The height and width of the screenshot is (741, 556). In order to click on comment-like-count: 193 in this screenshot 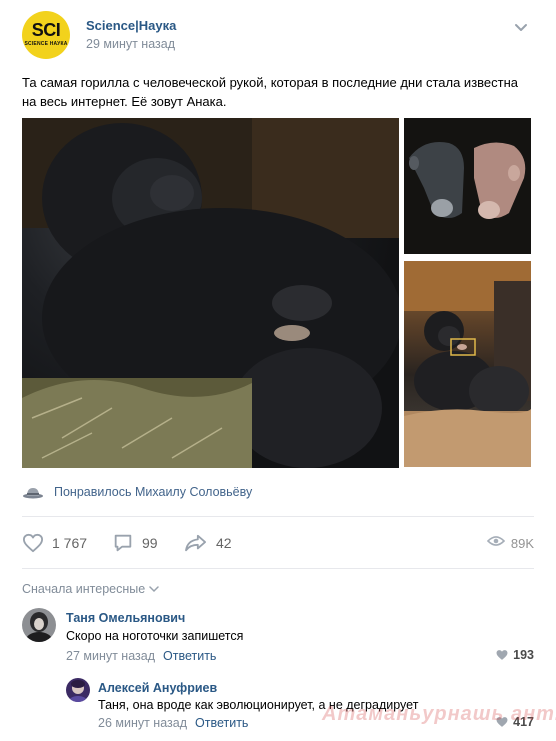, I will do `click(523, 655)`.